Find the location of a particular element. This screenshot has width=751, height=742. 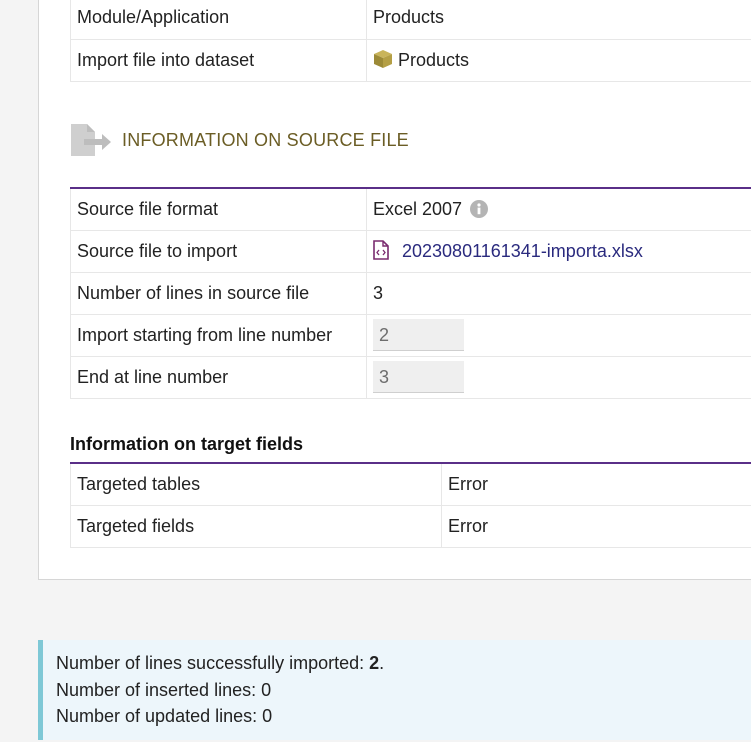

table-row: Targeted fields Error is located at coordinates (410, 526).